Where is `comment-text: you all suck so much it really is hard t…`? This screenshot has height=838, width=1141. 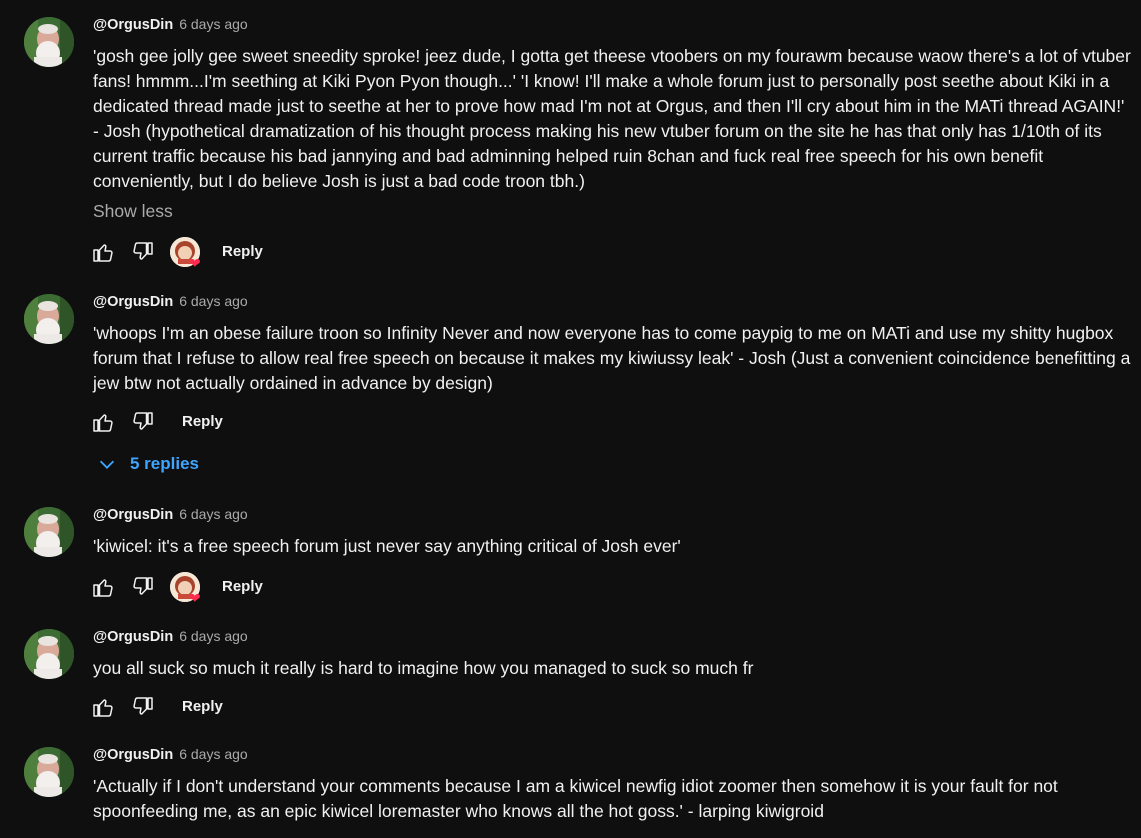
comment-text: you all suck so much it really is hard t… is located at coordinates (423, 668).